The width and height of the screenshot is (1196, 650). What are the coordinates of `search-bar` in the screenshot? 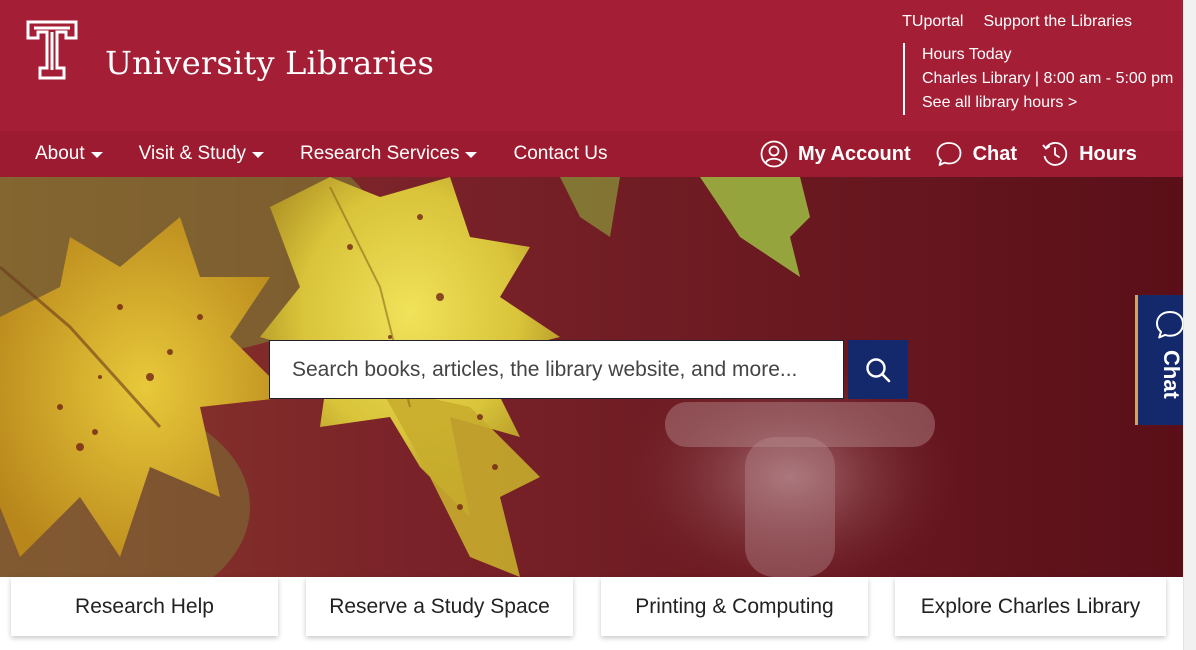 It's located at (588, 369).